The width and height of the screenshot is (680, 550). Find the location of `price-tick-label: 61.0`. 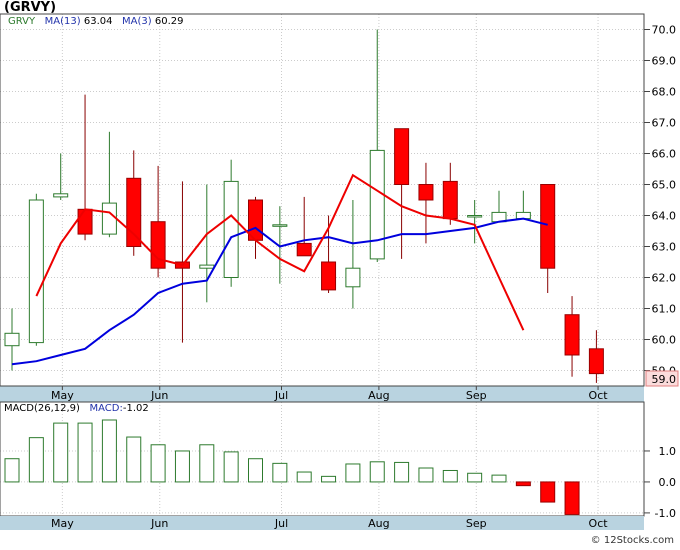

price-tick-label: 61.0 is located at coordinates (664, 309).